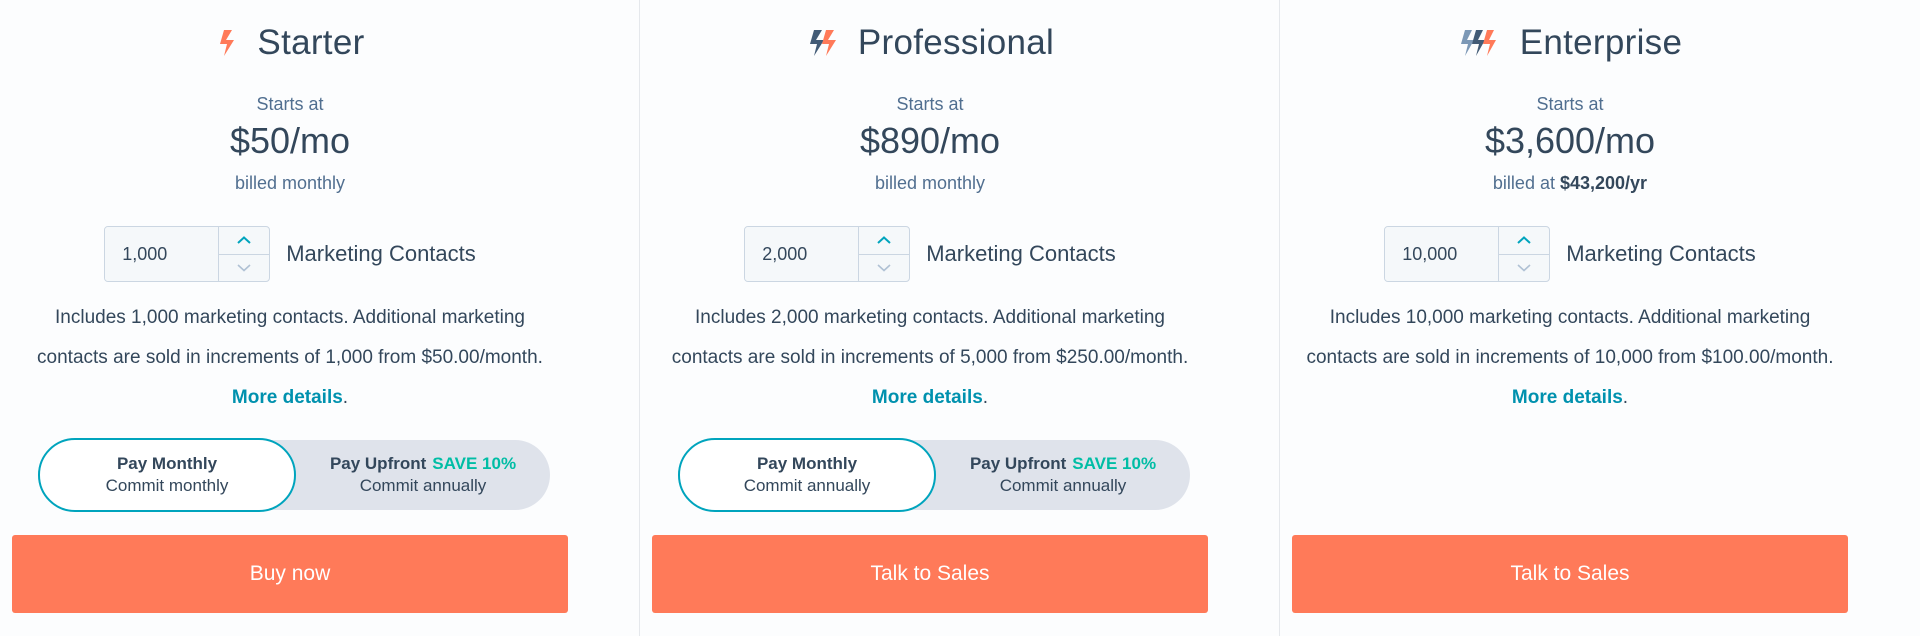 The height and width of the screenshot is (636, 1920). Describe the element at coordinates (824, 43) in the screenshot. I see `sprocket-double-icon` at that location.